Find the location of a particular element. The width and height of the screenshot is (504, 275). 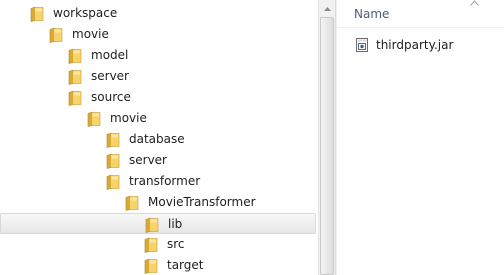

tree-item-model: model is located at coordinates (158, 55).